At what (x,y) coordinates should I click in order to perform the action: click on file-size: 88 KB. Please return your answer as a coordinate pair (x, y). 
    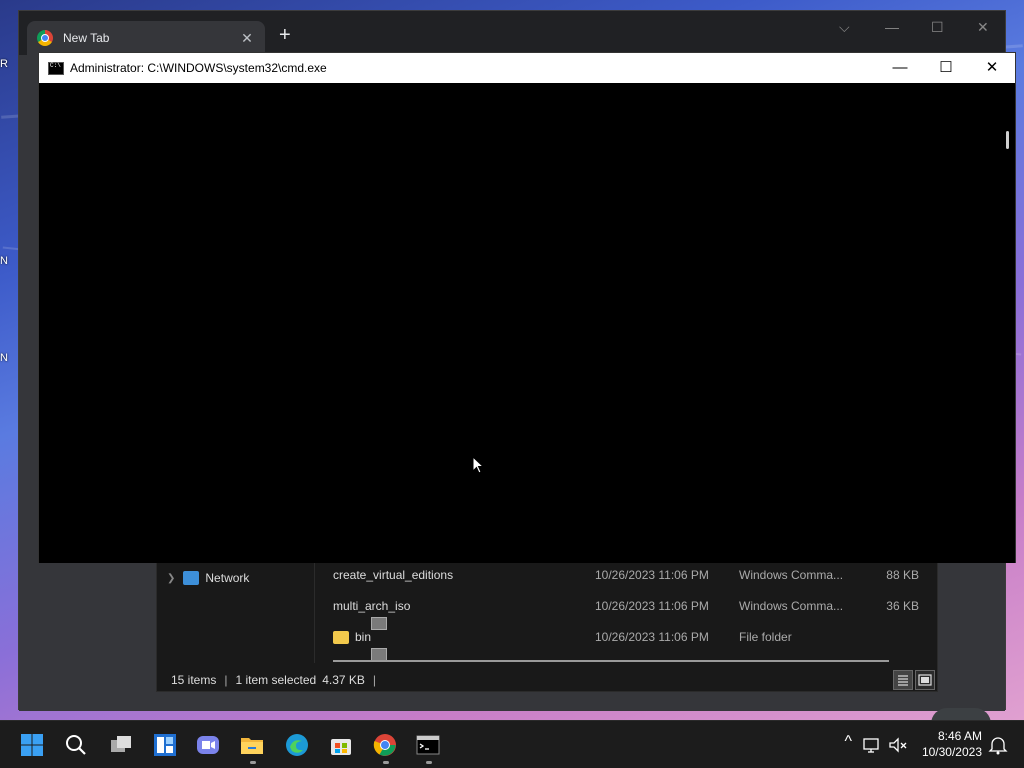
    Looking at the image, I should click on (902, 575).